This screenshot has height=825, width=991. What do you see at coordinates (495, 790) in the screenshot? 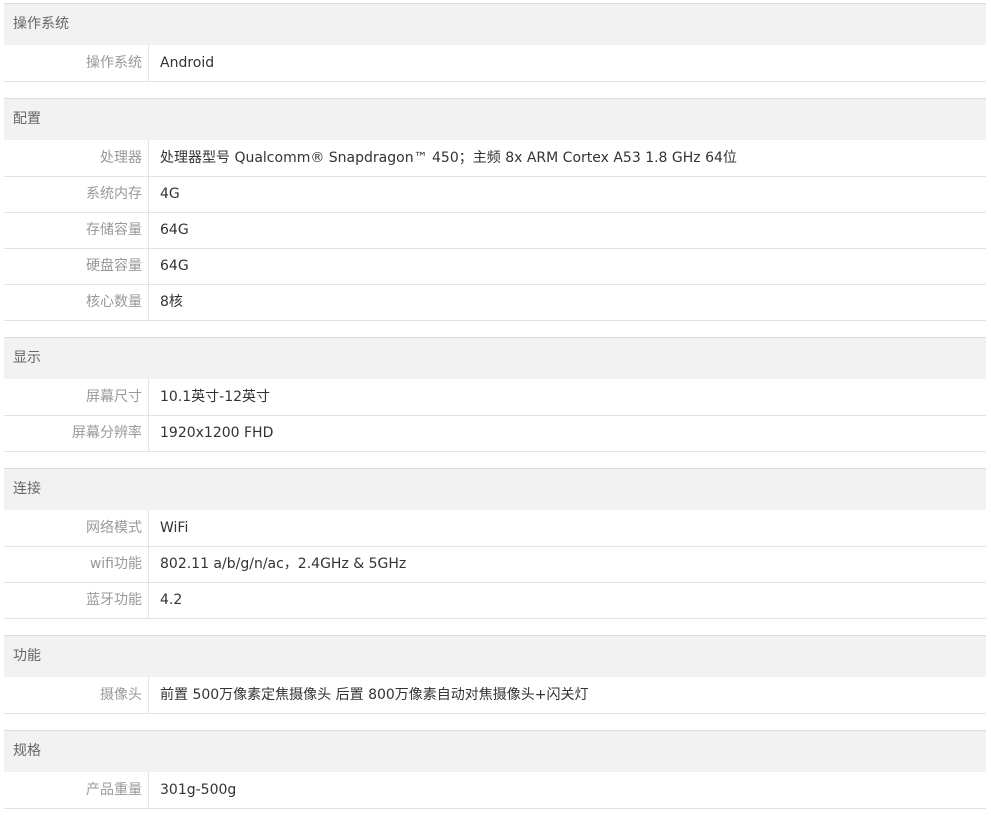
I see `spec-row: 产品重量 301g-500g` at bounding box center [495, 790].